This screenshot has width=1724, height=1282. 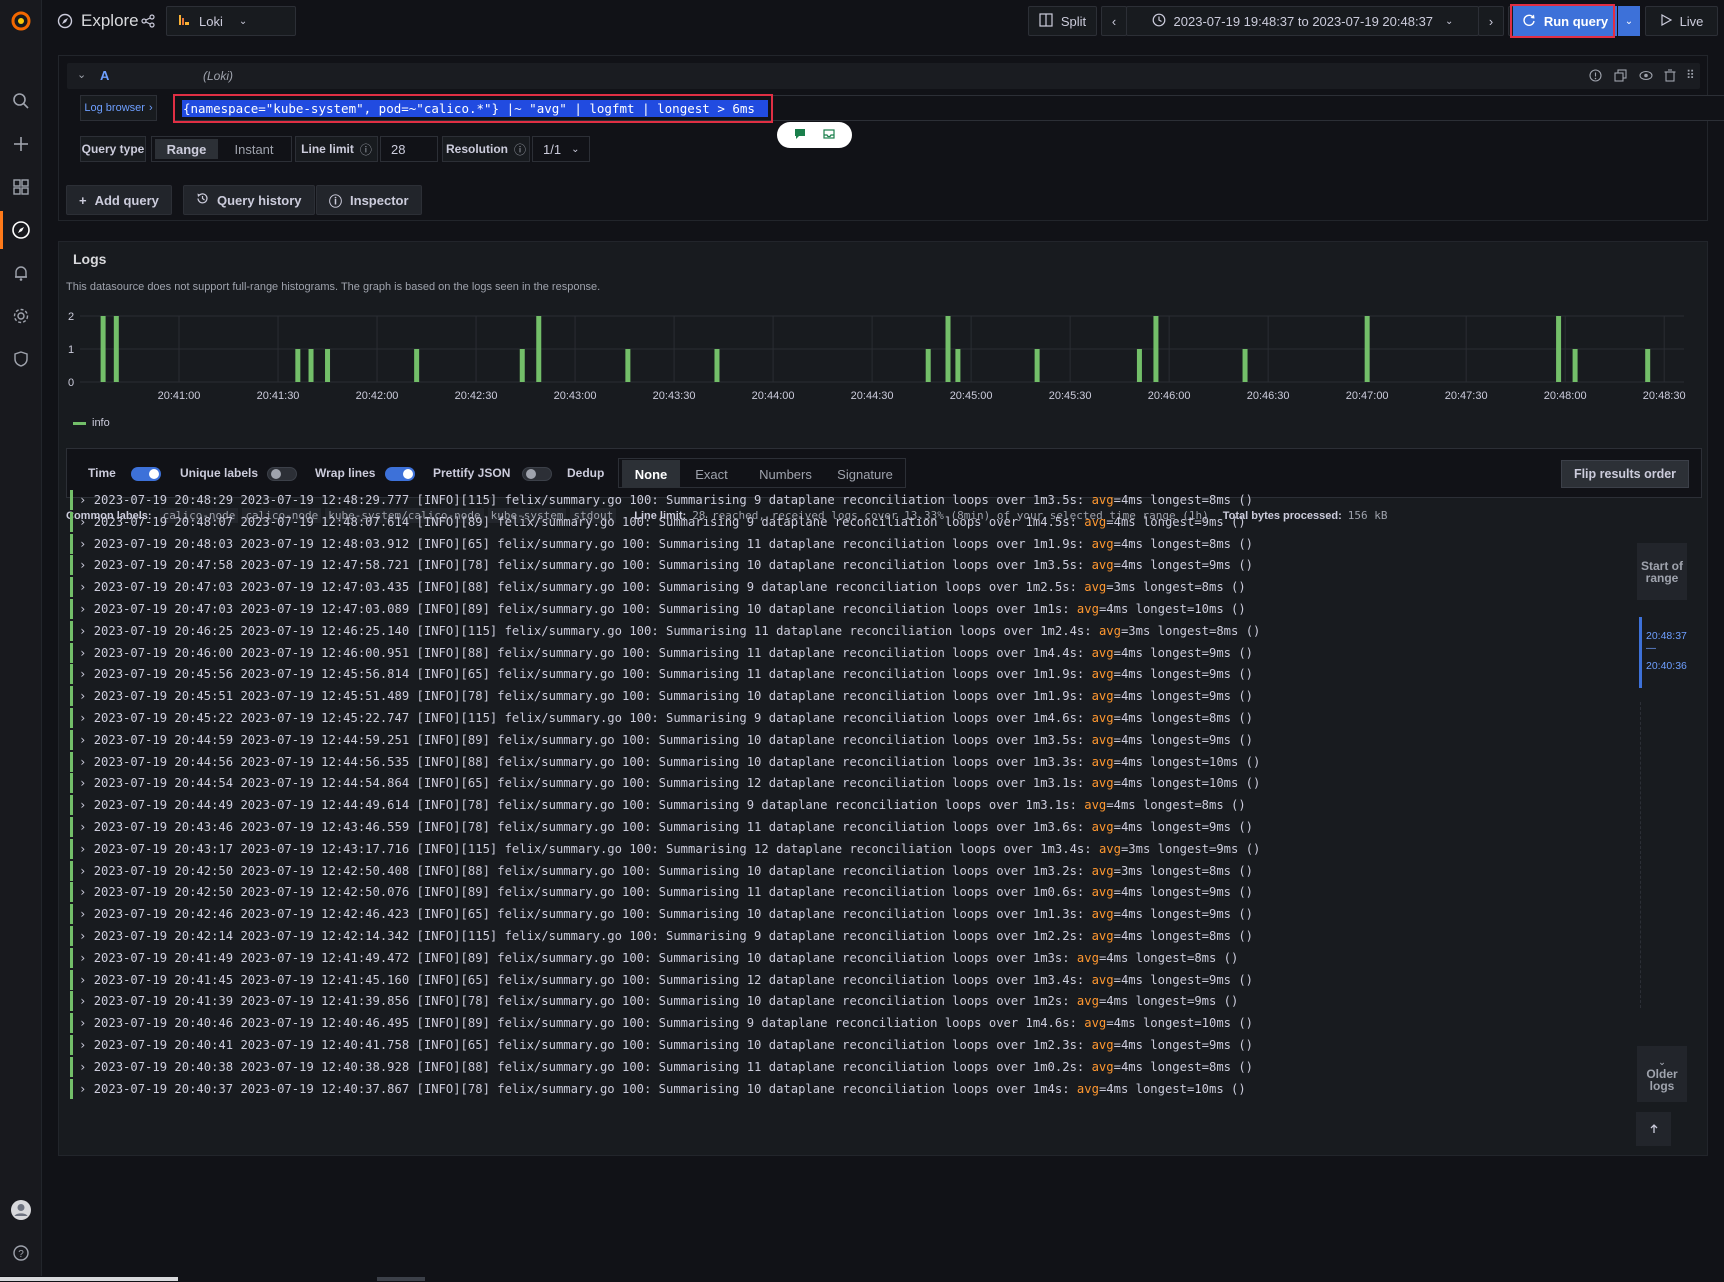 I want to click on older-logs-button: ⌄ Older logs, so click(x=1662, y=1074).